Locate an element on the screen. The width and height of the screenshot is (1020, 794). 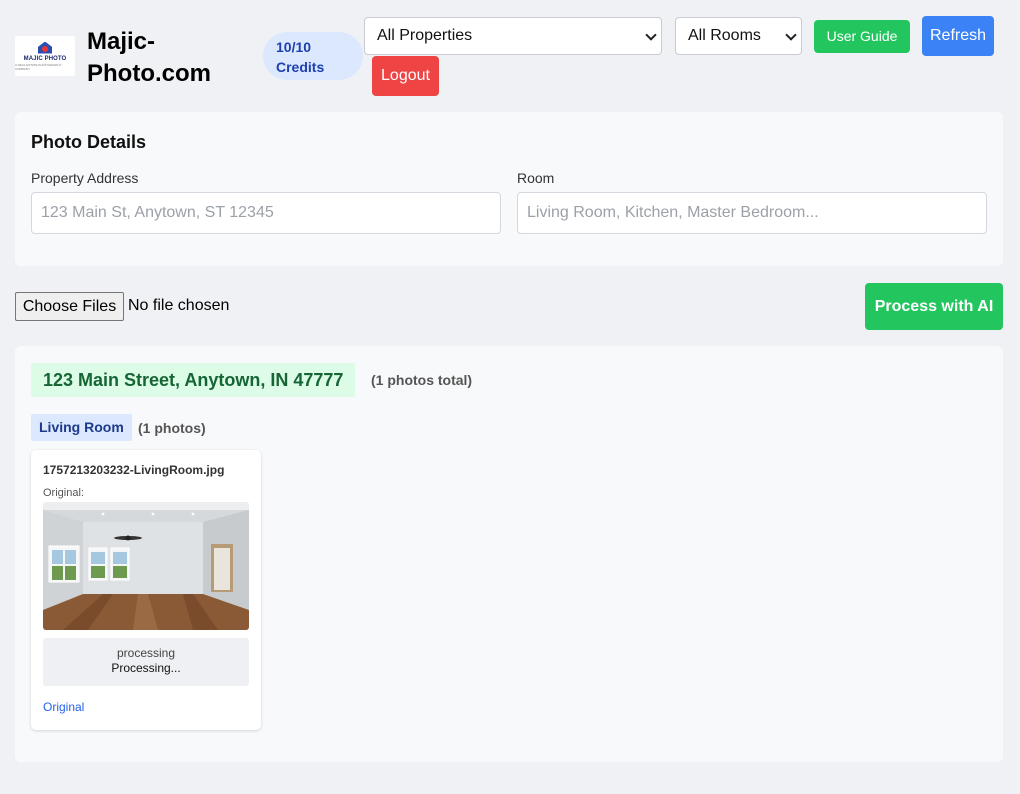
property-filter-select: All Properties is located at coordinates (513, 36).